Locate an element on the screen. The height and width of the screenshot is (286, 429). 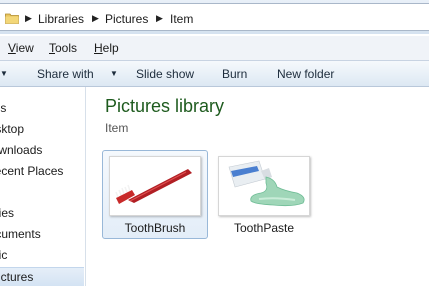
toothpaste-thumbnail-icon is located at coordinates (264, 186).